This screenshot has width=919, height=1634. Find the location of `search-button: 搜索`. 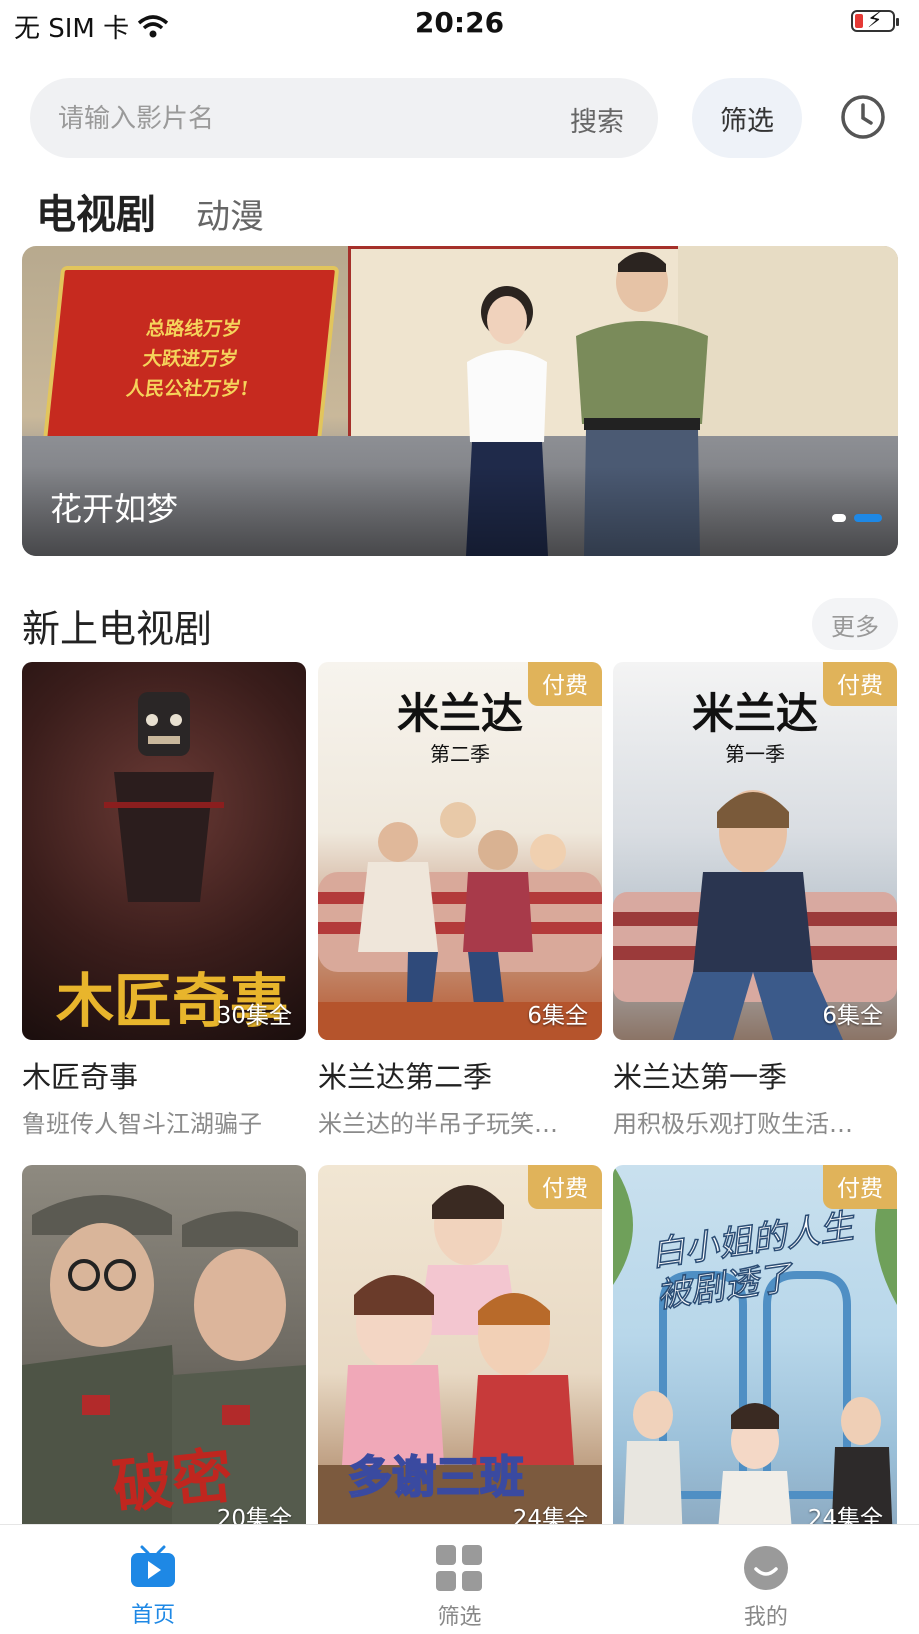

search-button: 搜索 is located at coordinates (597, 119).